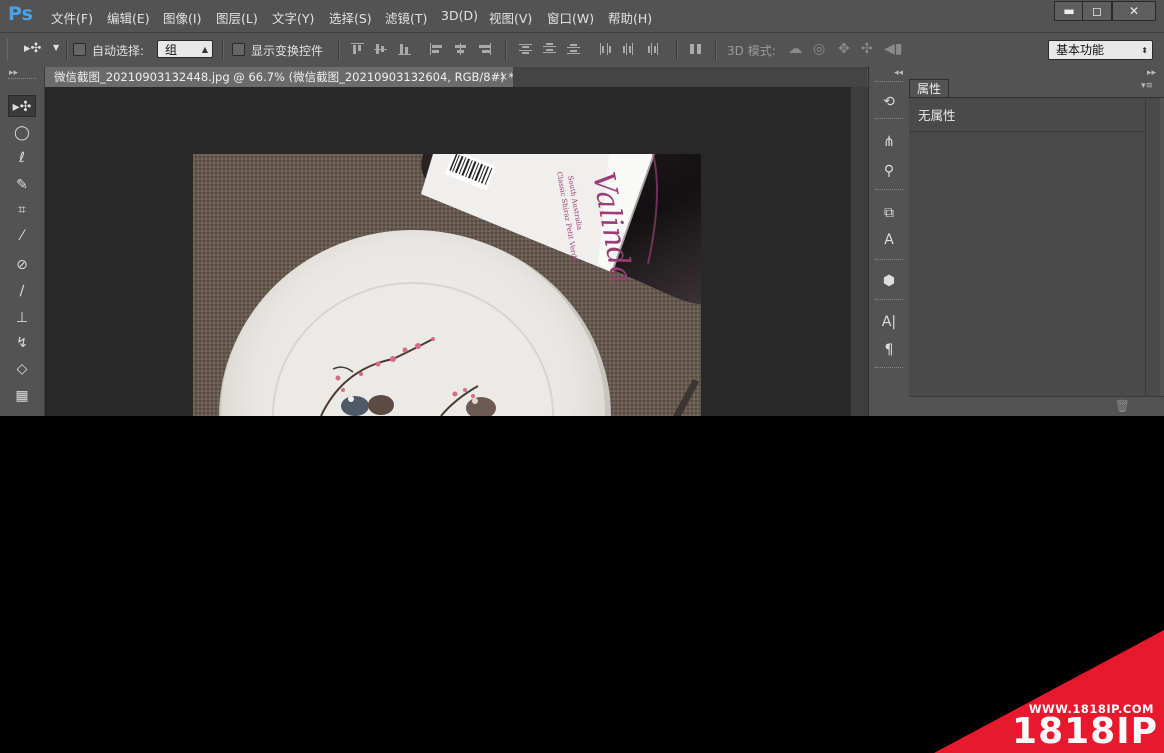 The height and width of the screenshot is (753, 1164). I want to click on chevron-updown-icon: ⬍, so click(1144, 50).